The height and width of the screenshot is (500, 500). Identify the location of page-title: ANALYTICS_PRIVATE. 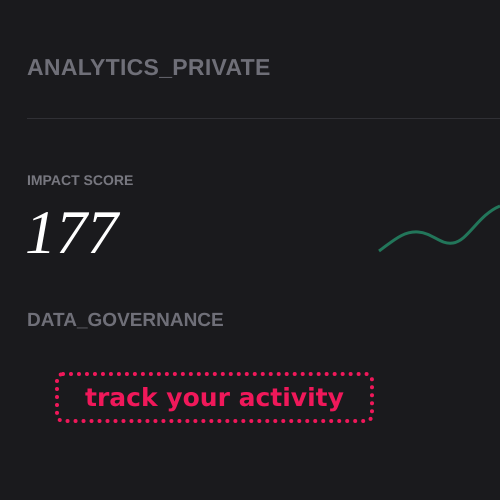
(149, 67).